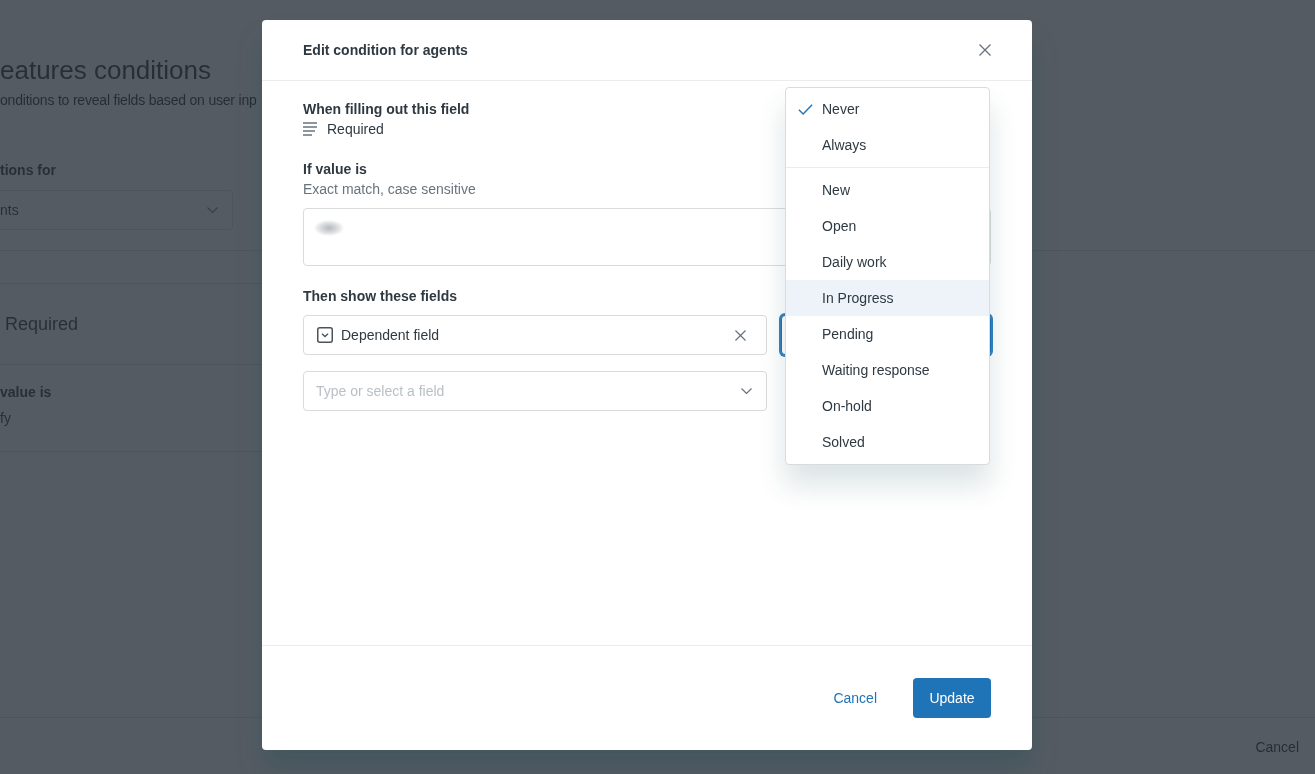  Describe the element at coordinates (887, 334) in the screenshot. I see `dropdown-option: Pending` at that location.